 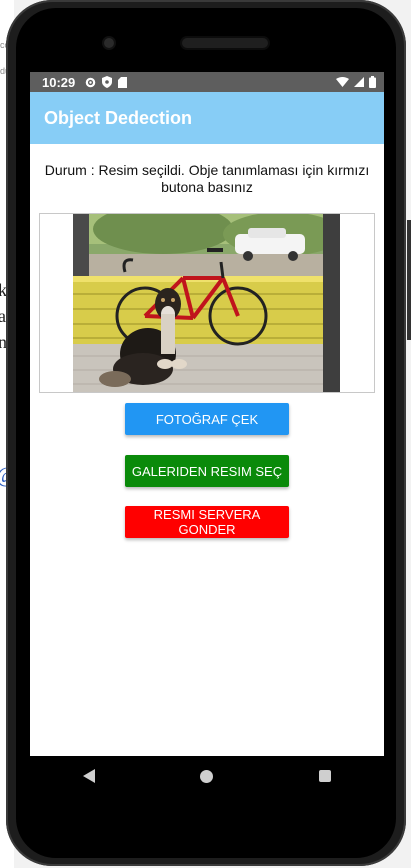 What do you see at coordinates (59, 82) in the screenshot?
I see `status-time: 10:29` at bounding box center [59, 82].